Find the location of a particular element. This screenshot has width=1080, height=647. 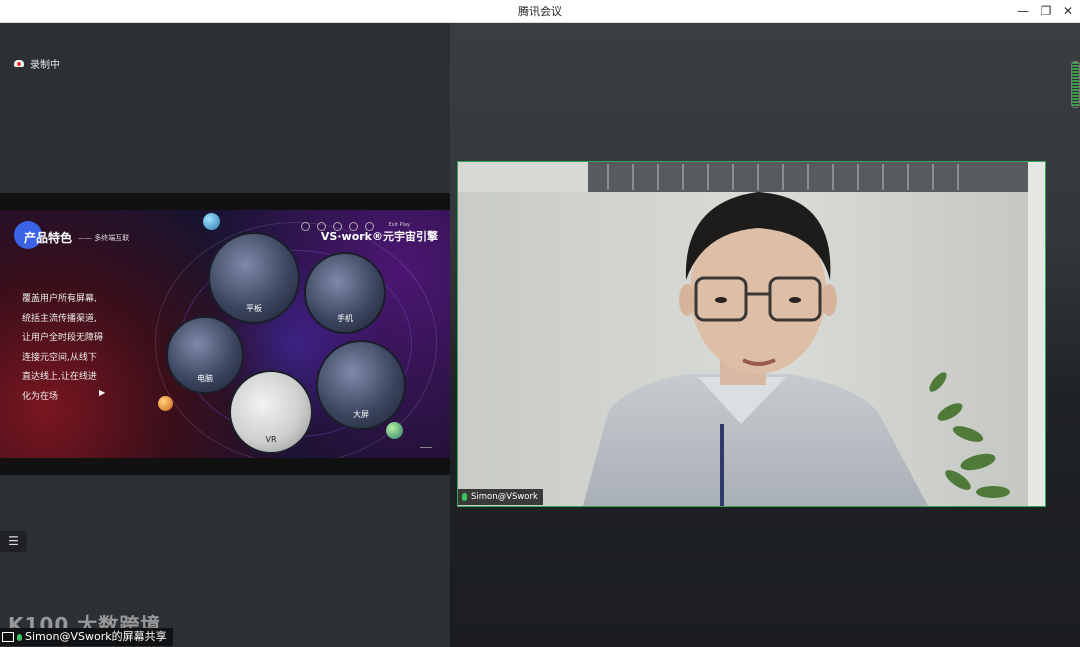

minimize-button: — is located at coordinates (1023, 11).